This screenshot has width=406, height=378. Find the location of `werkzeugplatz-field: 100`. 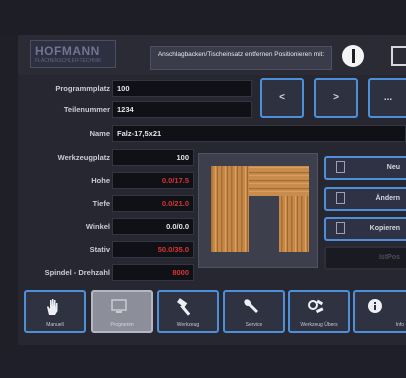

werkzeugplatz-field: 100 is located at coordinates (153, 157).